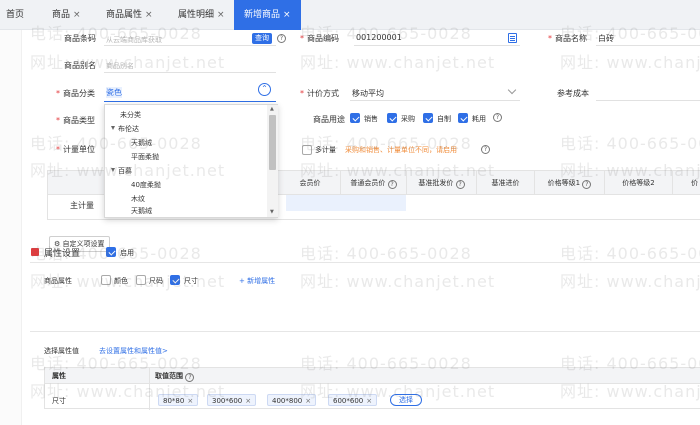  I want to click on tab-attribute-detail: 属性明细 ×, so click(201, 15).